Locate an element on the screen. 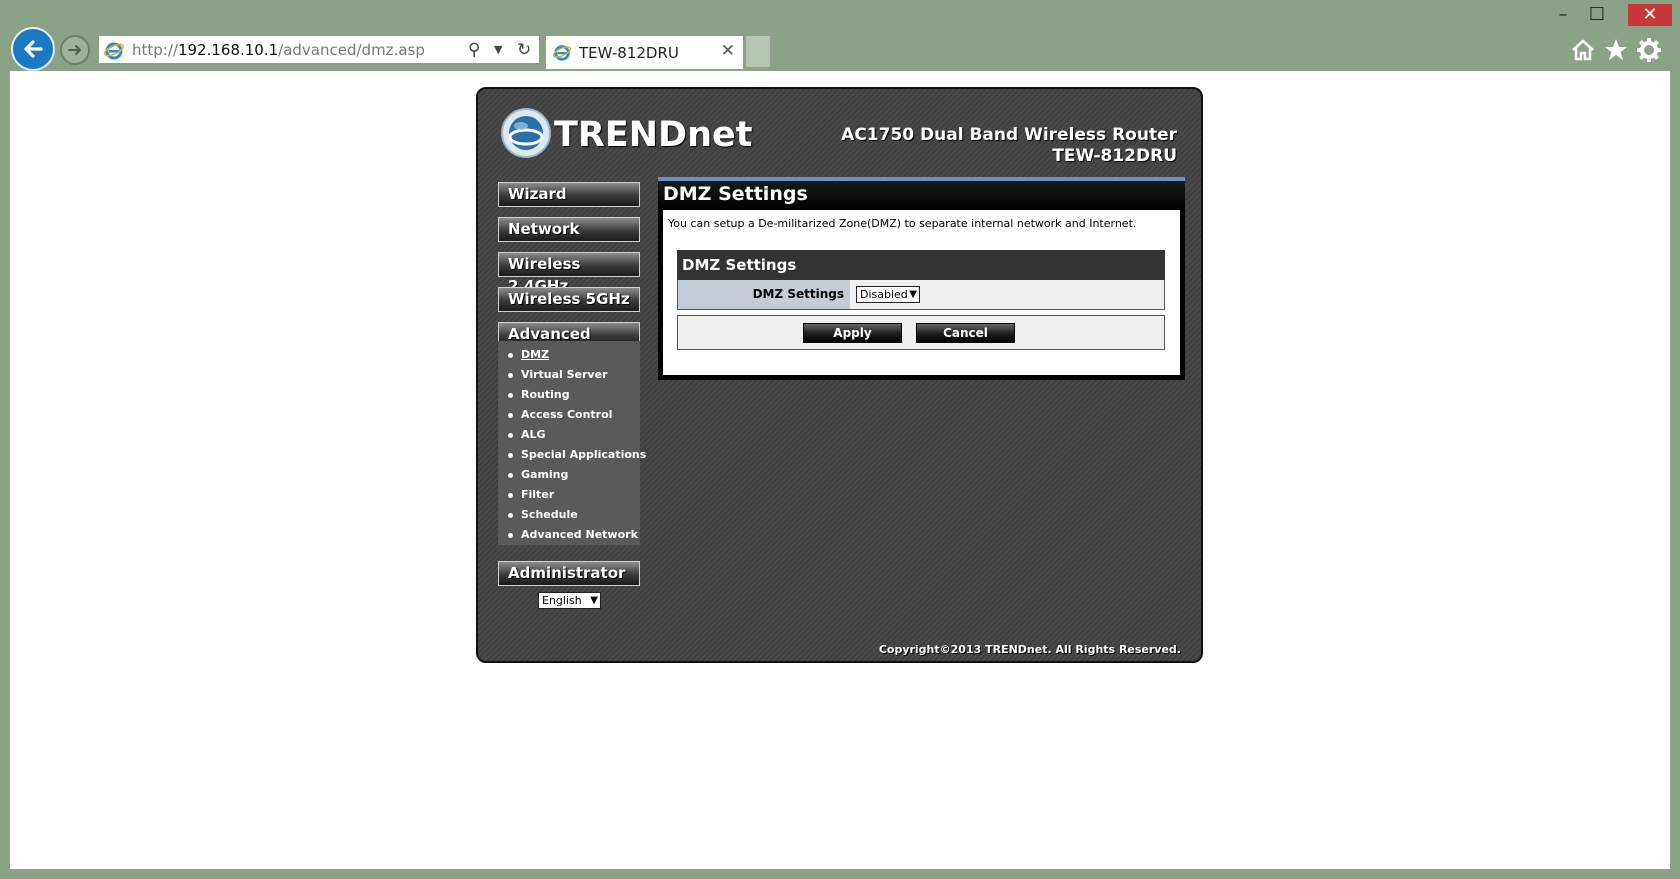  menu-wireless-24ghz: Wireless 2.4GHz is located at coordinates (569, 273).